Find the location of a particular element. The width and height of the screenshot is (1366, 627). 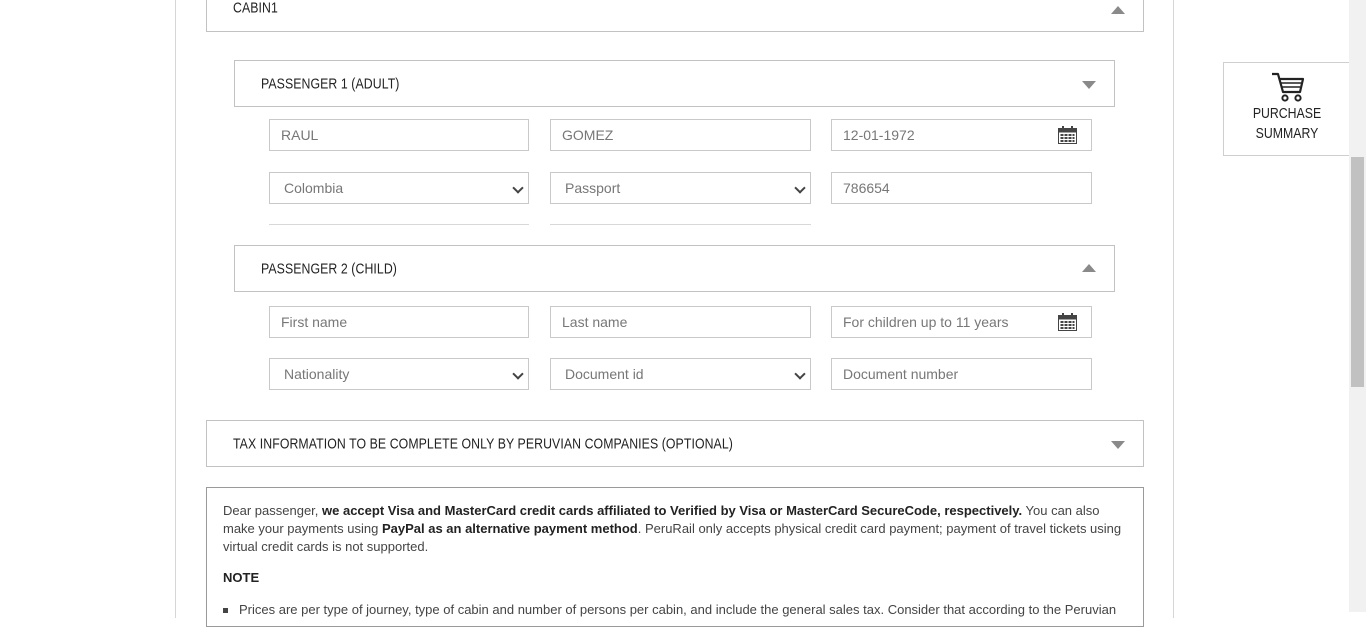

passenger2-document-number-input: Document number is located at coordinates (961, 374).